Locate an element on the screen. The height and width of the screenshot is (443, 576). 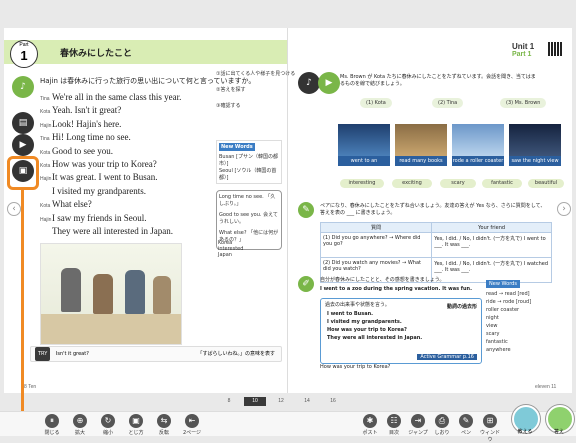
page-tab: 12 is located at coordinates (281, 401).